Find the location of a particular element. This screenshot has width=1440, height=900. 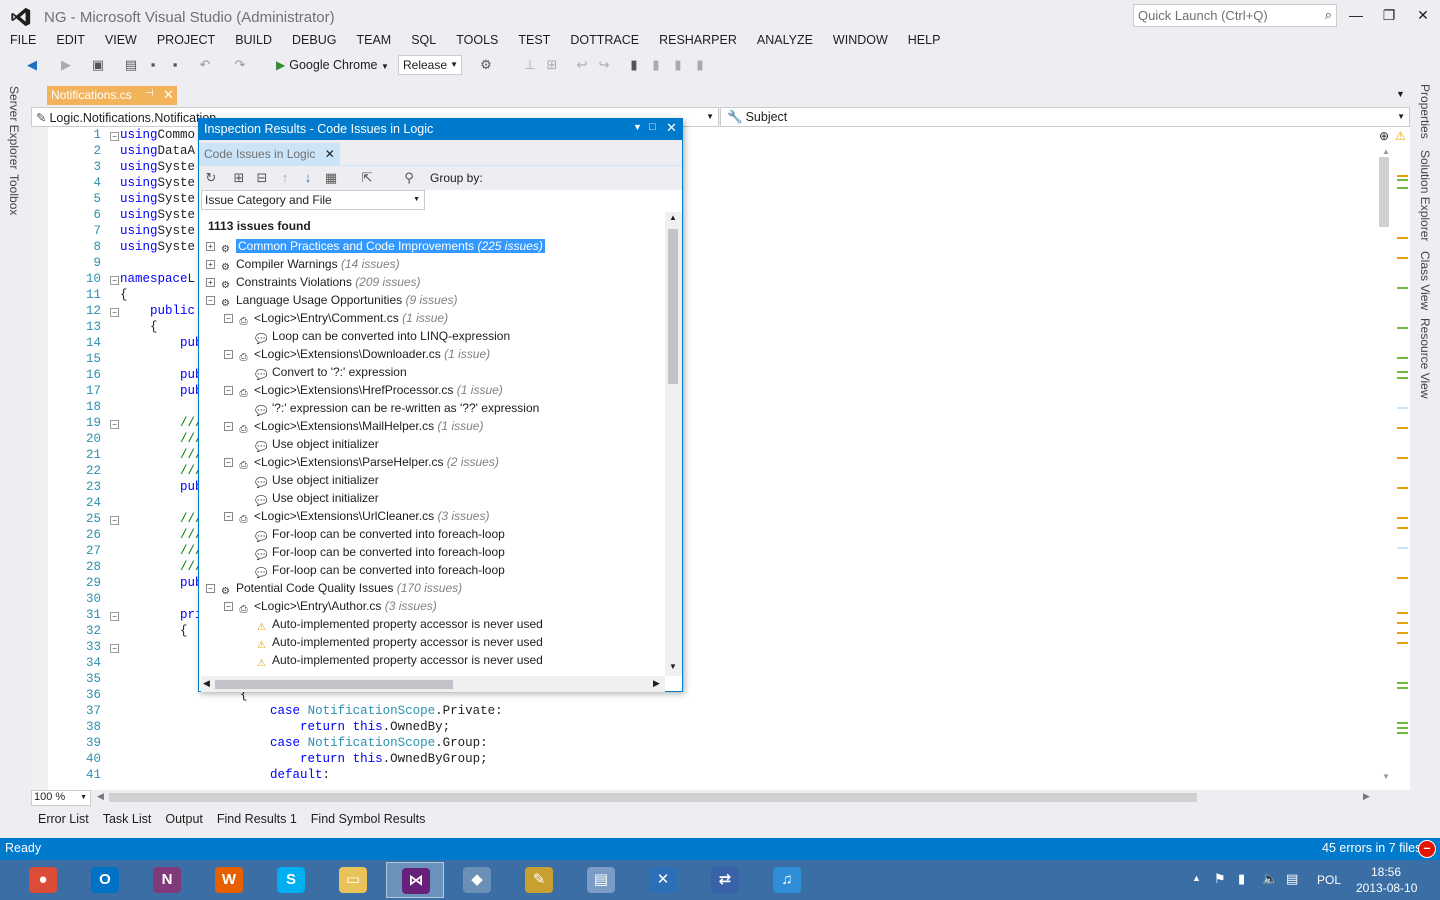

quick-launch-input: Quick Launch (Ctrl+Q) ⌕ is located at coordinates (1235, 15).